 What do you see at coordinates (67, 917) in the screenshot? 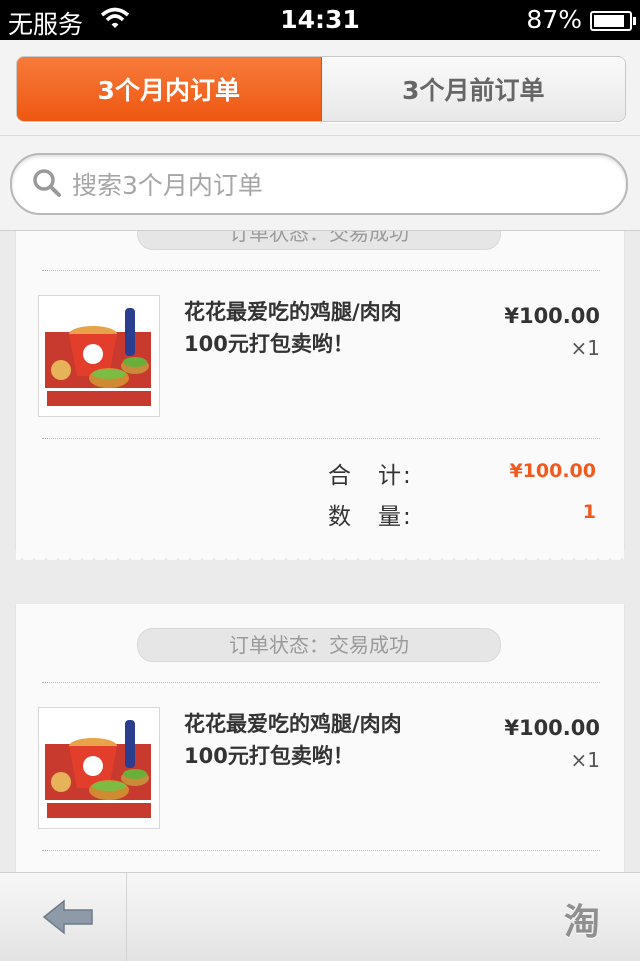
I see `back-arrow-icon` at bounding box center [67, 917].